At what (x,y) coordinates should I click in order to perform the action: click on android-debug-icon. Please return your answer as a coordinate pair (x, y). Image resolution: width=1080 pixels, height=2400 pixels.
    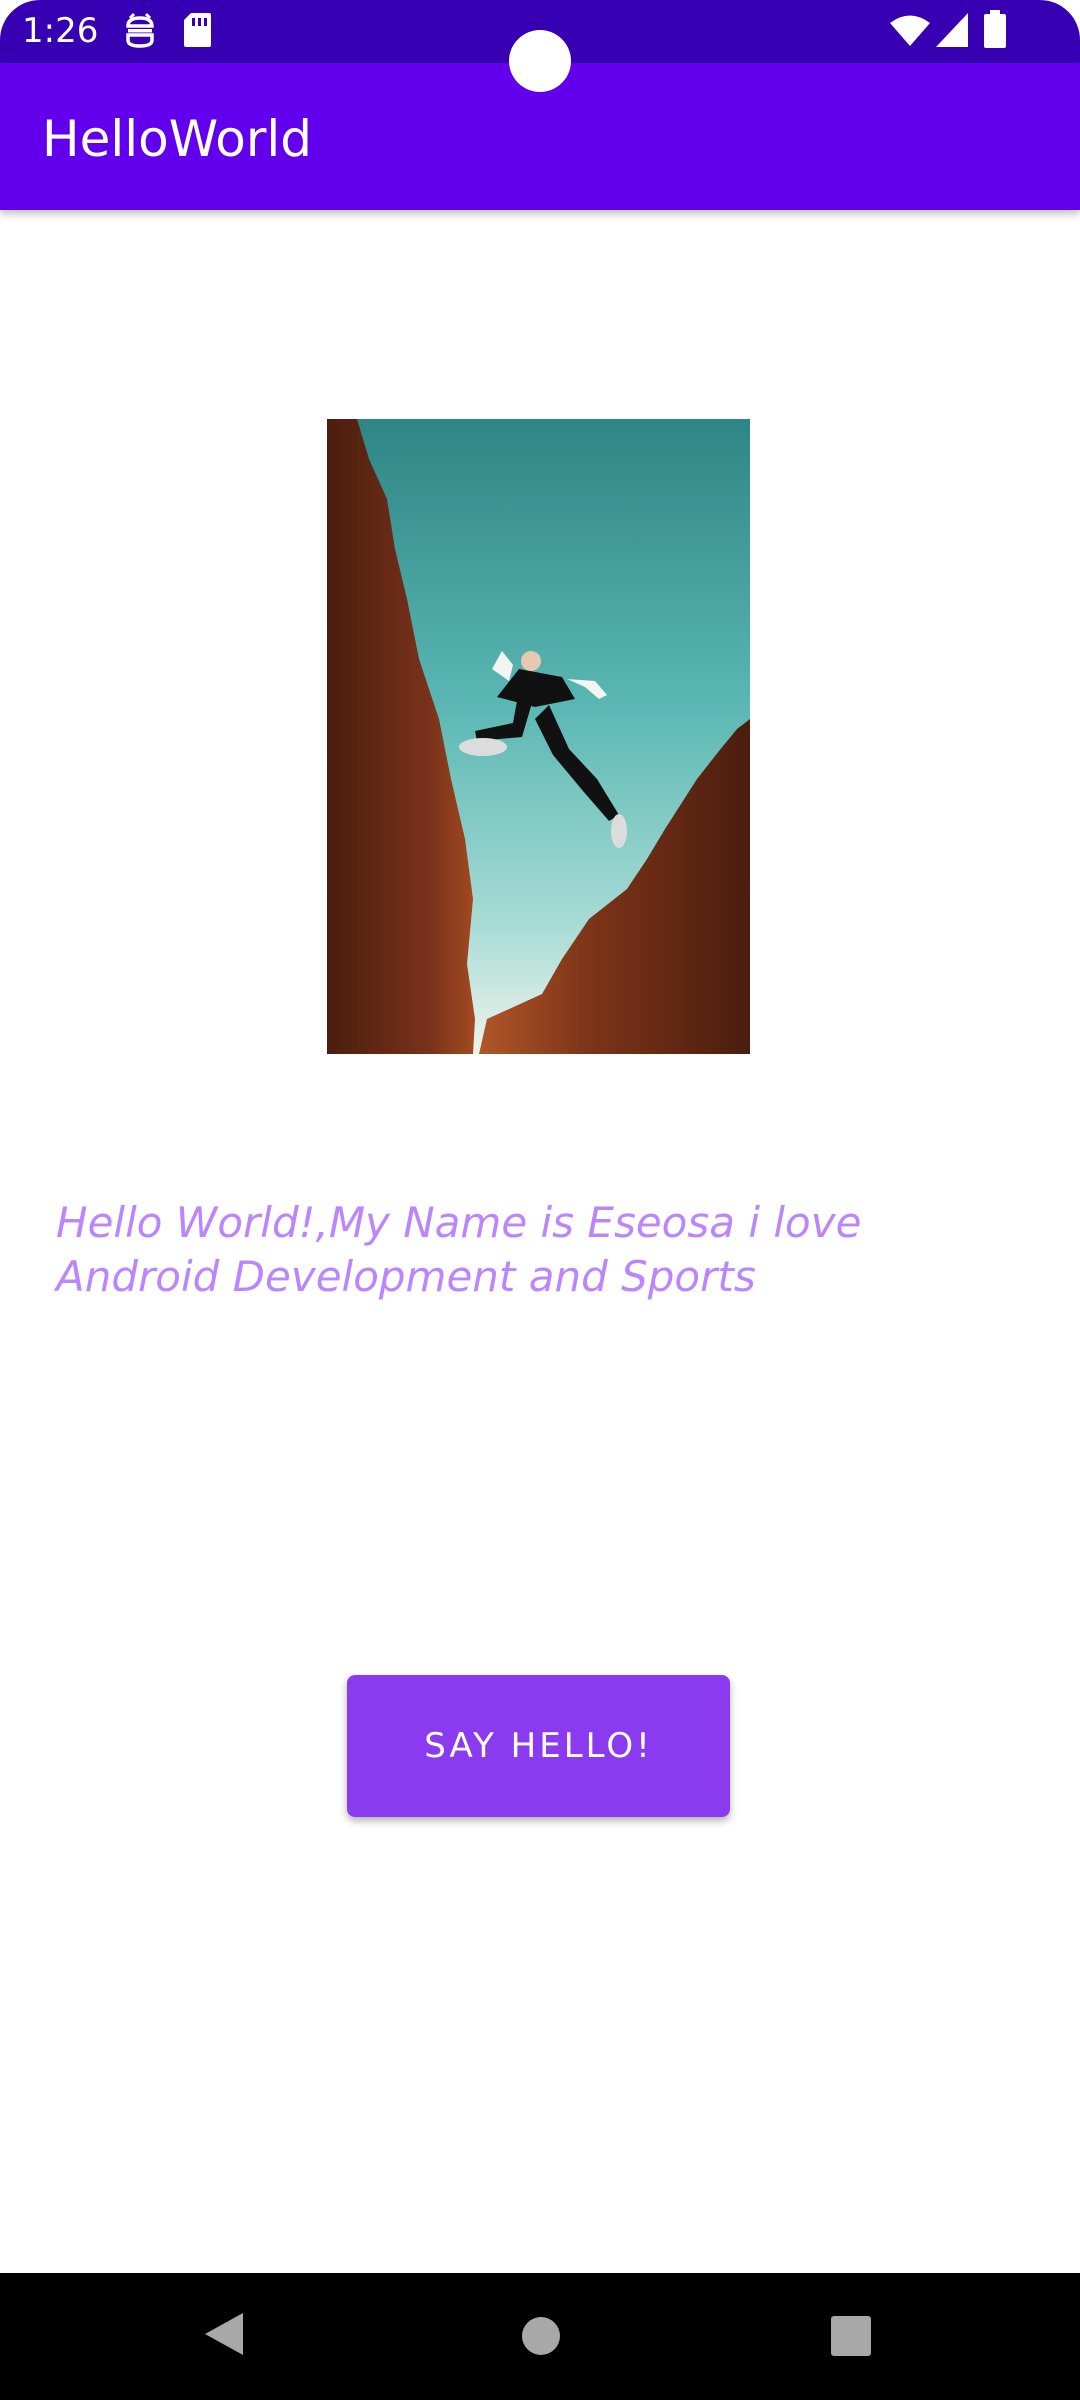
    Looking at the image, I should click on (140, 33).